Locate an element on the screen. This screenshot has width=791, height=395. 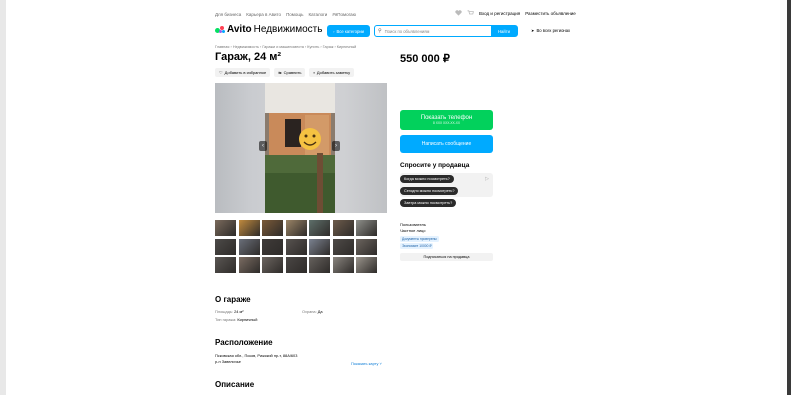
top-link-business: Для бизнеса is located at coordinates (228, 14).